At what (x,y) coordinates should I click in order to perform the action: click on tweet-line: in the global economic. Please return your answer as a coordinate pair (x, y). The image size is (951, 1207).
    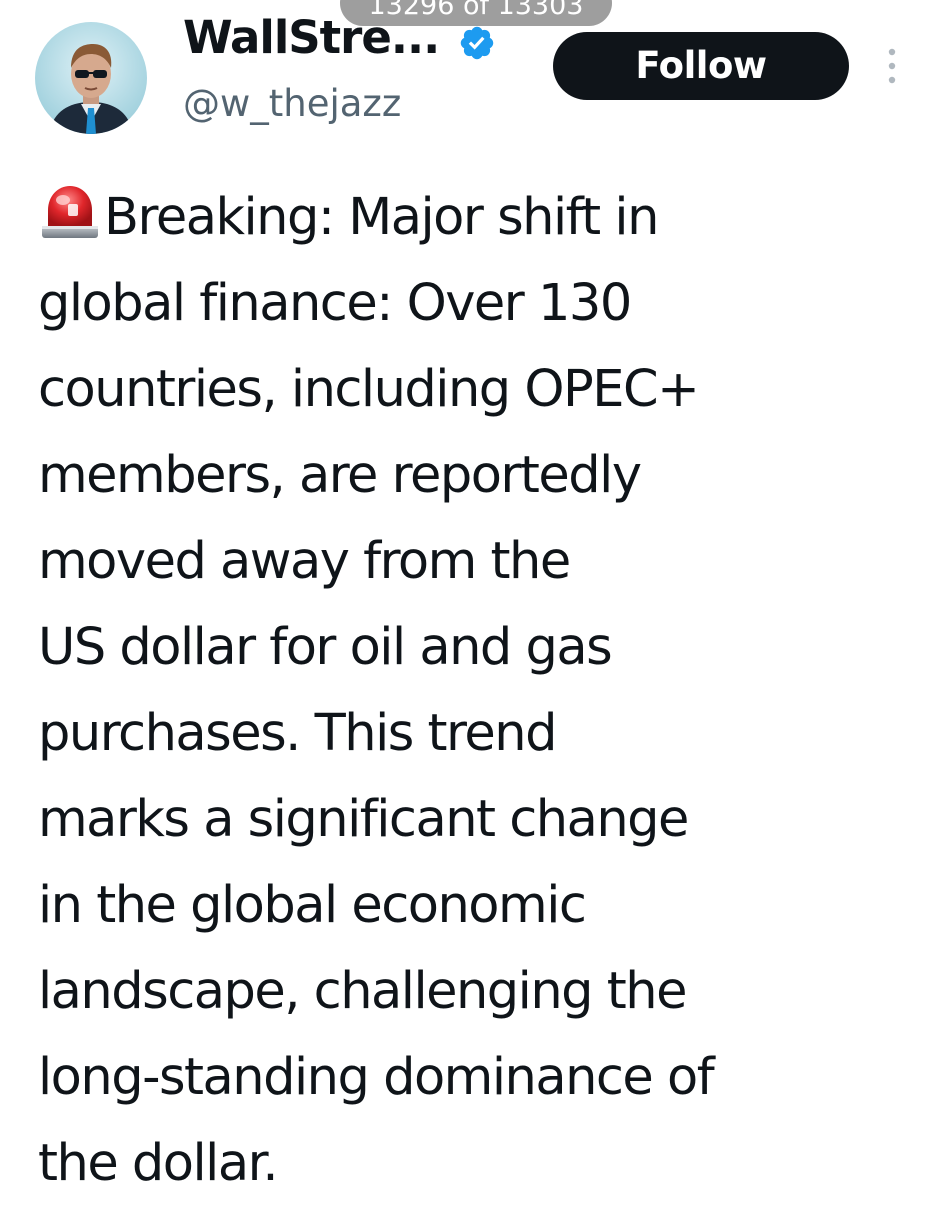
    Looking at the image, I should click on (312, 905).